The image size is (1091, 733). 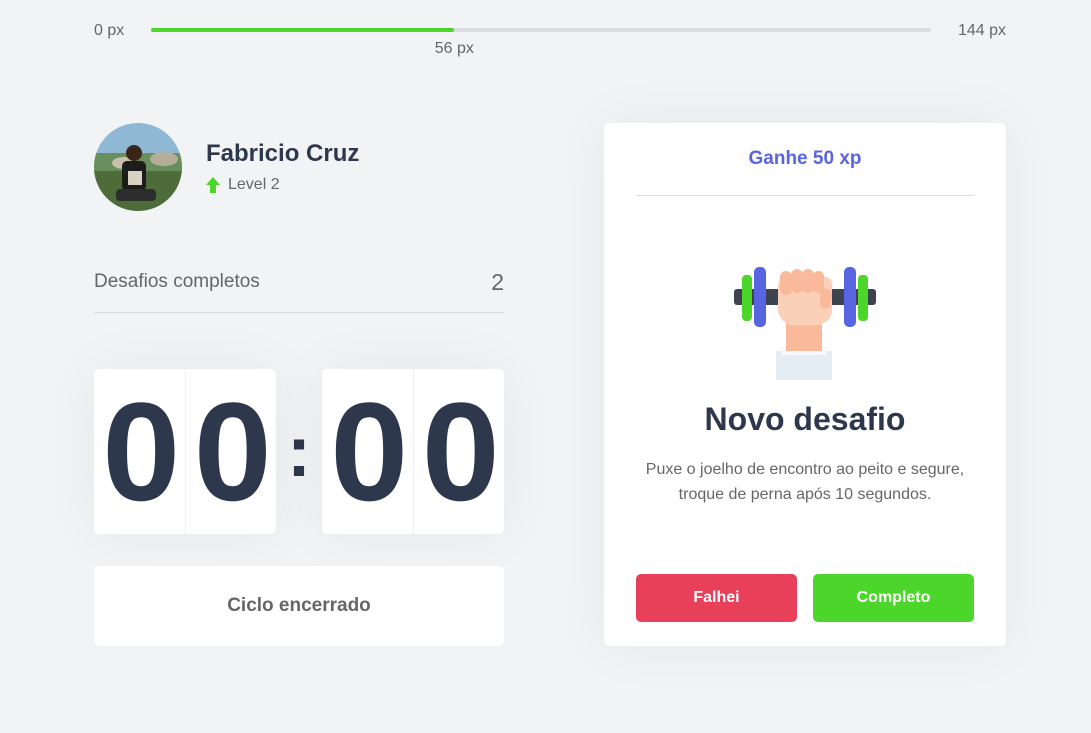 I want to click on profile-level: Level 2, so click(x=282, y=185).